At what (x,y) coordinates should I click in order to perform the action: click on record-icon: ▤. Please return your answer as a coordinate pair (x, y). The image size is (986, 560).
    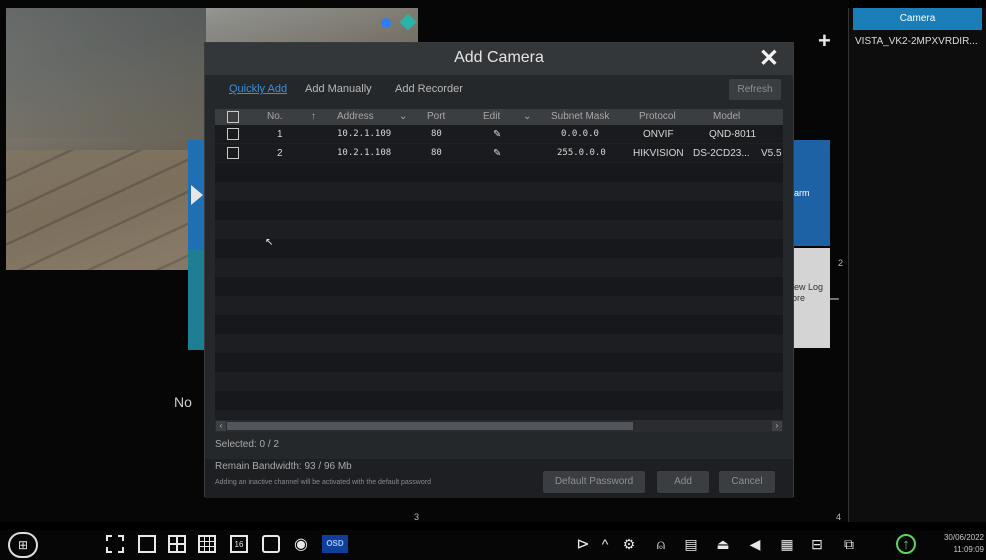
    Looking at the image, I should click on (691, 544).